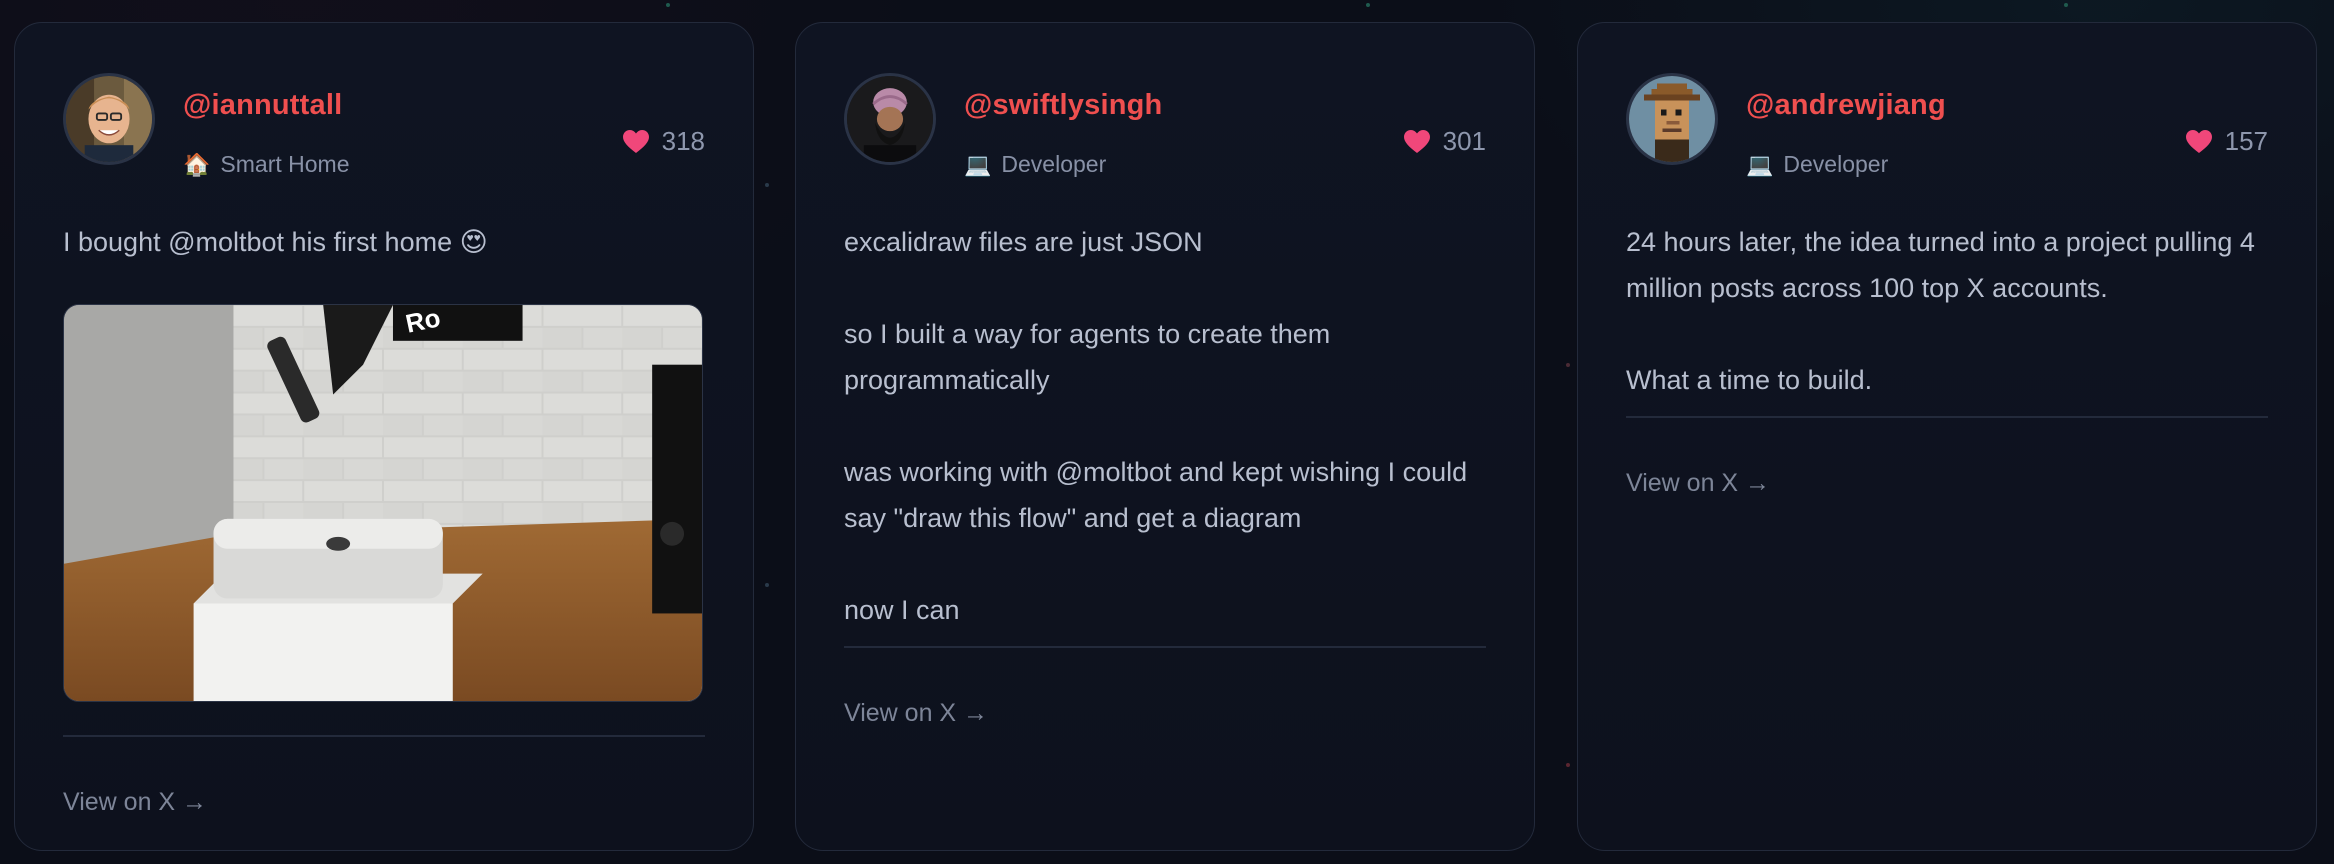  What do you see at coordinates (683, 141) in the screenshot?
I see `likes-value: 318` at bounding box center [683, 141].